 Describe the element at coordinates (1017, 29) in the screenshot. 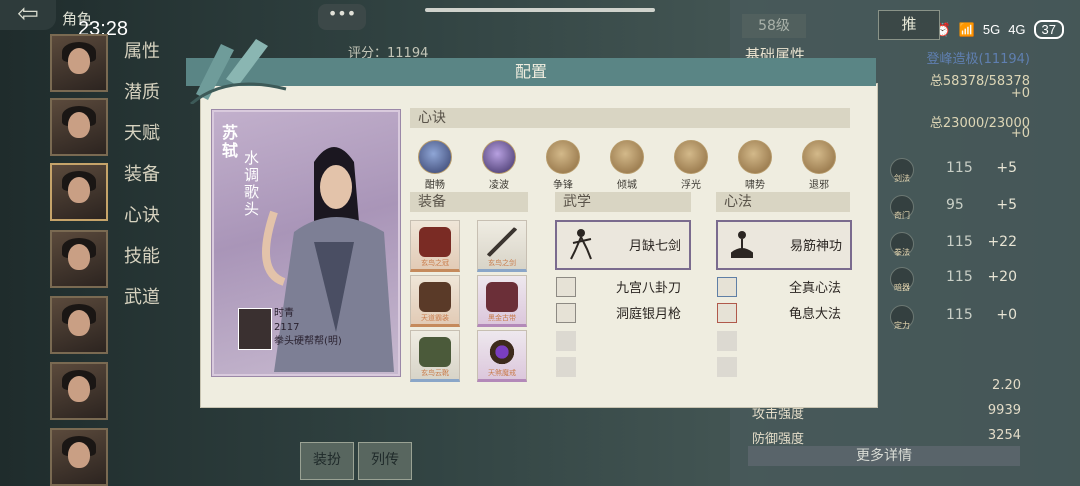

I see `signal-4g: 4G` at that location.